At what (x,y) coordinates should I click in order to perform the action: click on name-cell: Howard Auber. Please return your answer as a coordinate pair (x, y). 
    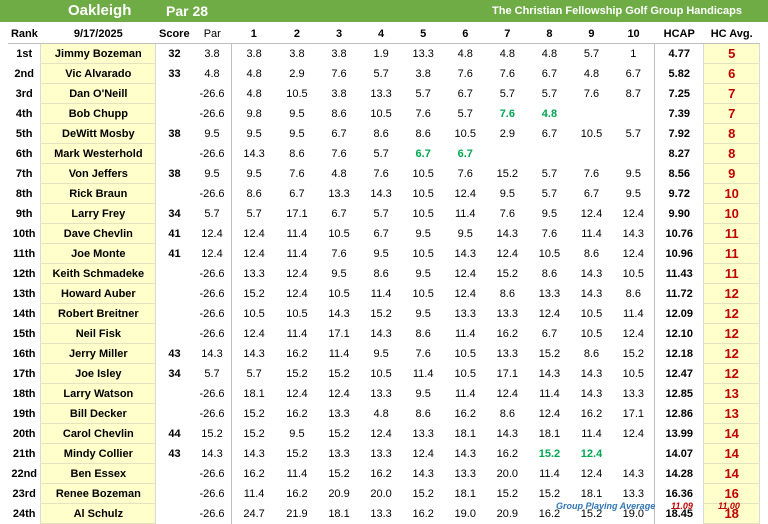
    Looking at the image, I should click on (98, 293).